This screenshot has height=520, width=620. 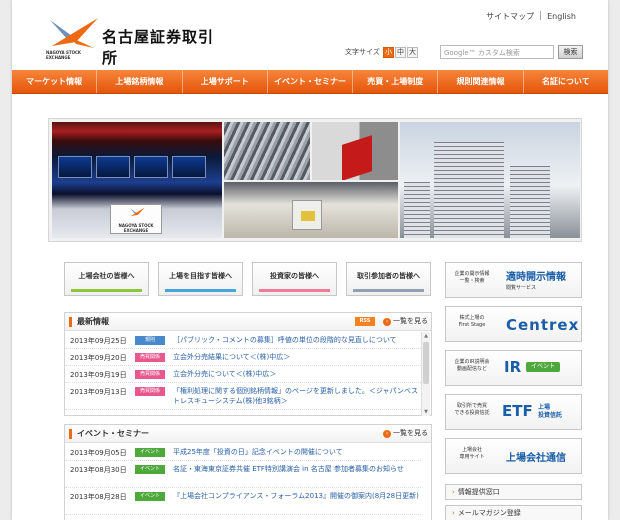 What do you see at coordinates (472, 277) in the screenshot?
I see `banner-caption: 企業の開示情報 一覧・検索` at bounding box center [472, 277].